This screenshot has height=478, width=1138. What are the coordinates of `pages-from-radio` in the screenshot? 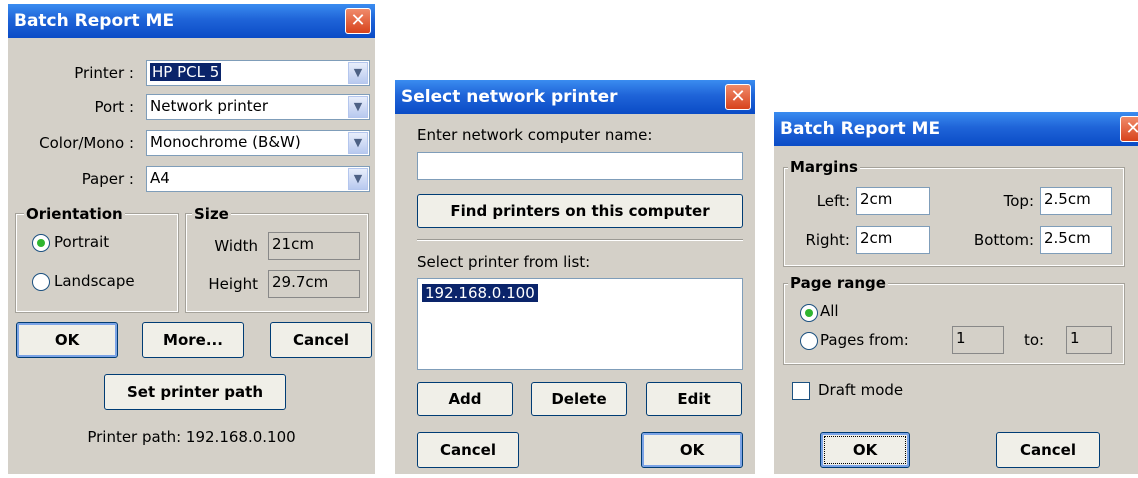 It's located at (809, 341).